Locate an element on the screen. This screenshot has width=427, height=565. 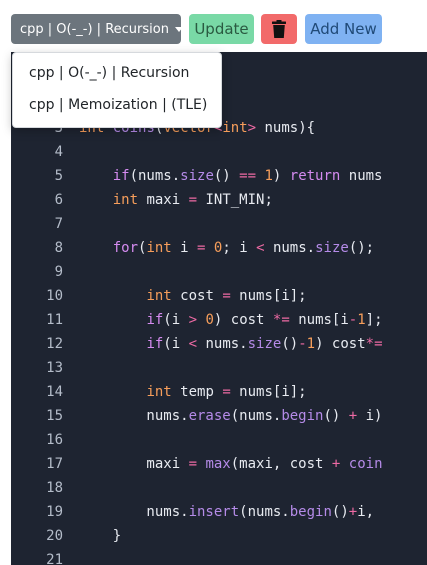
code-text: int cost = nums[i]; is located at coordinates (226, 296).